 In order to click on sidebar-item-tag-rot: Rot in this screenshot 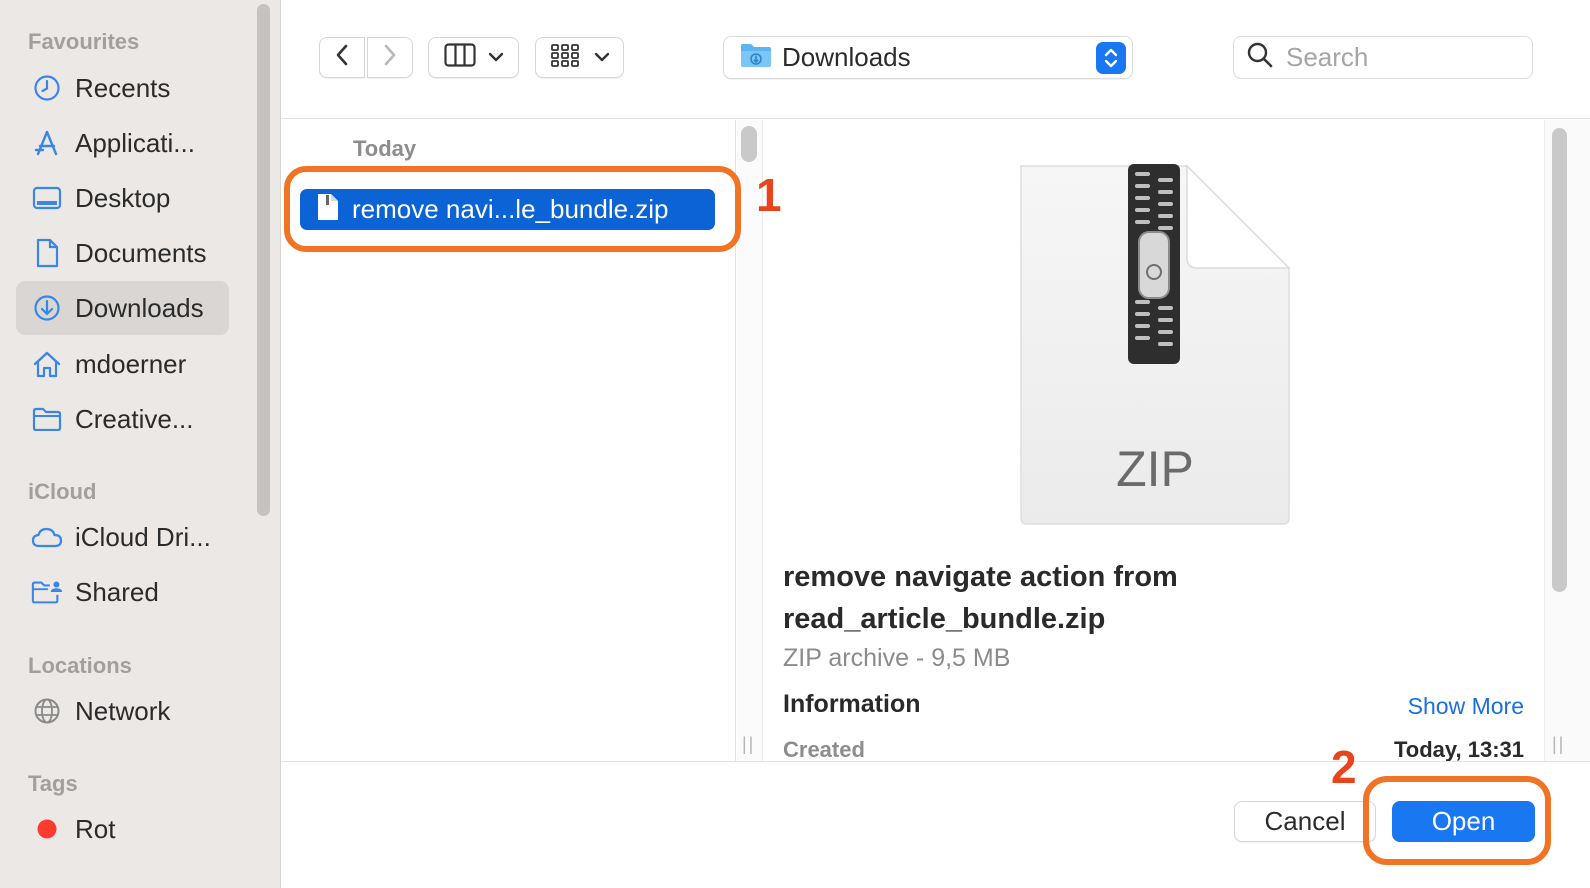, I will do `click(122, 829)`.